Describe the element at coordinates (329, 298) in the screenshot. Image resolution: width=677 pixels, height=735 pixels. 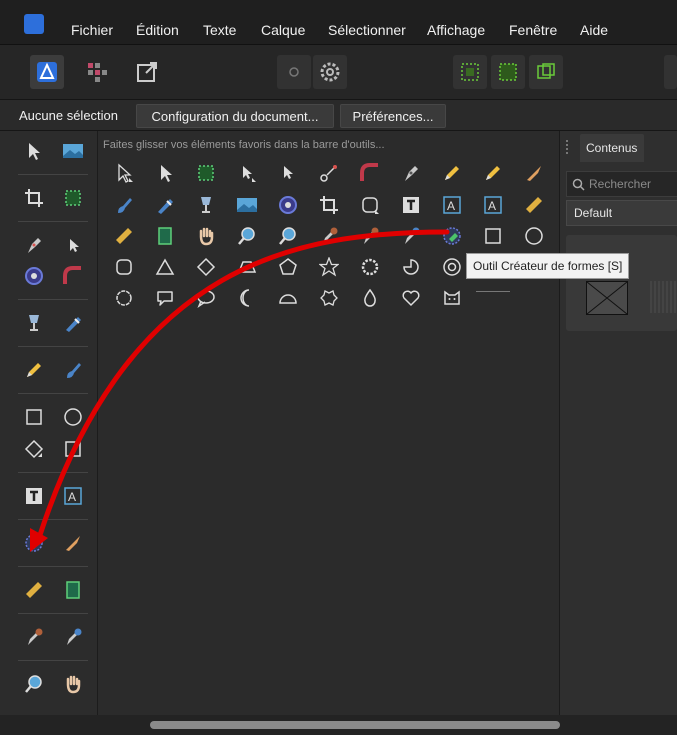
I see `square-star-tool-icon` at that location.